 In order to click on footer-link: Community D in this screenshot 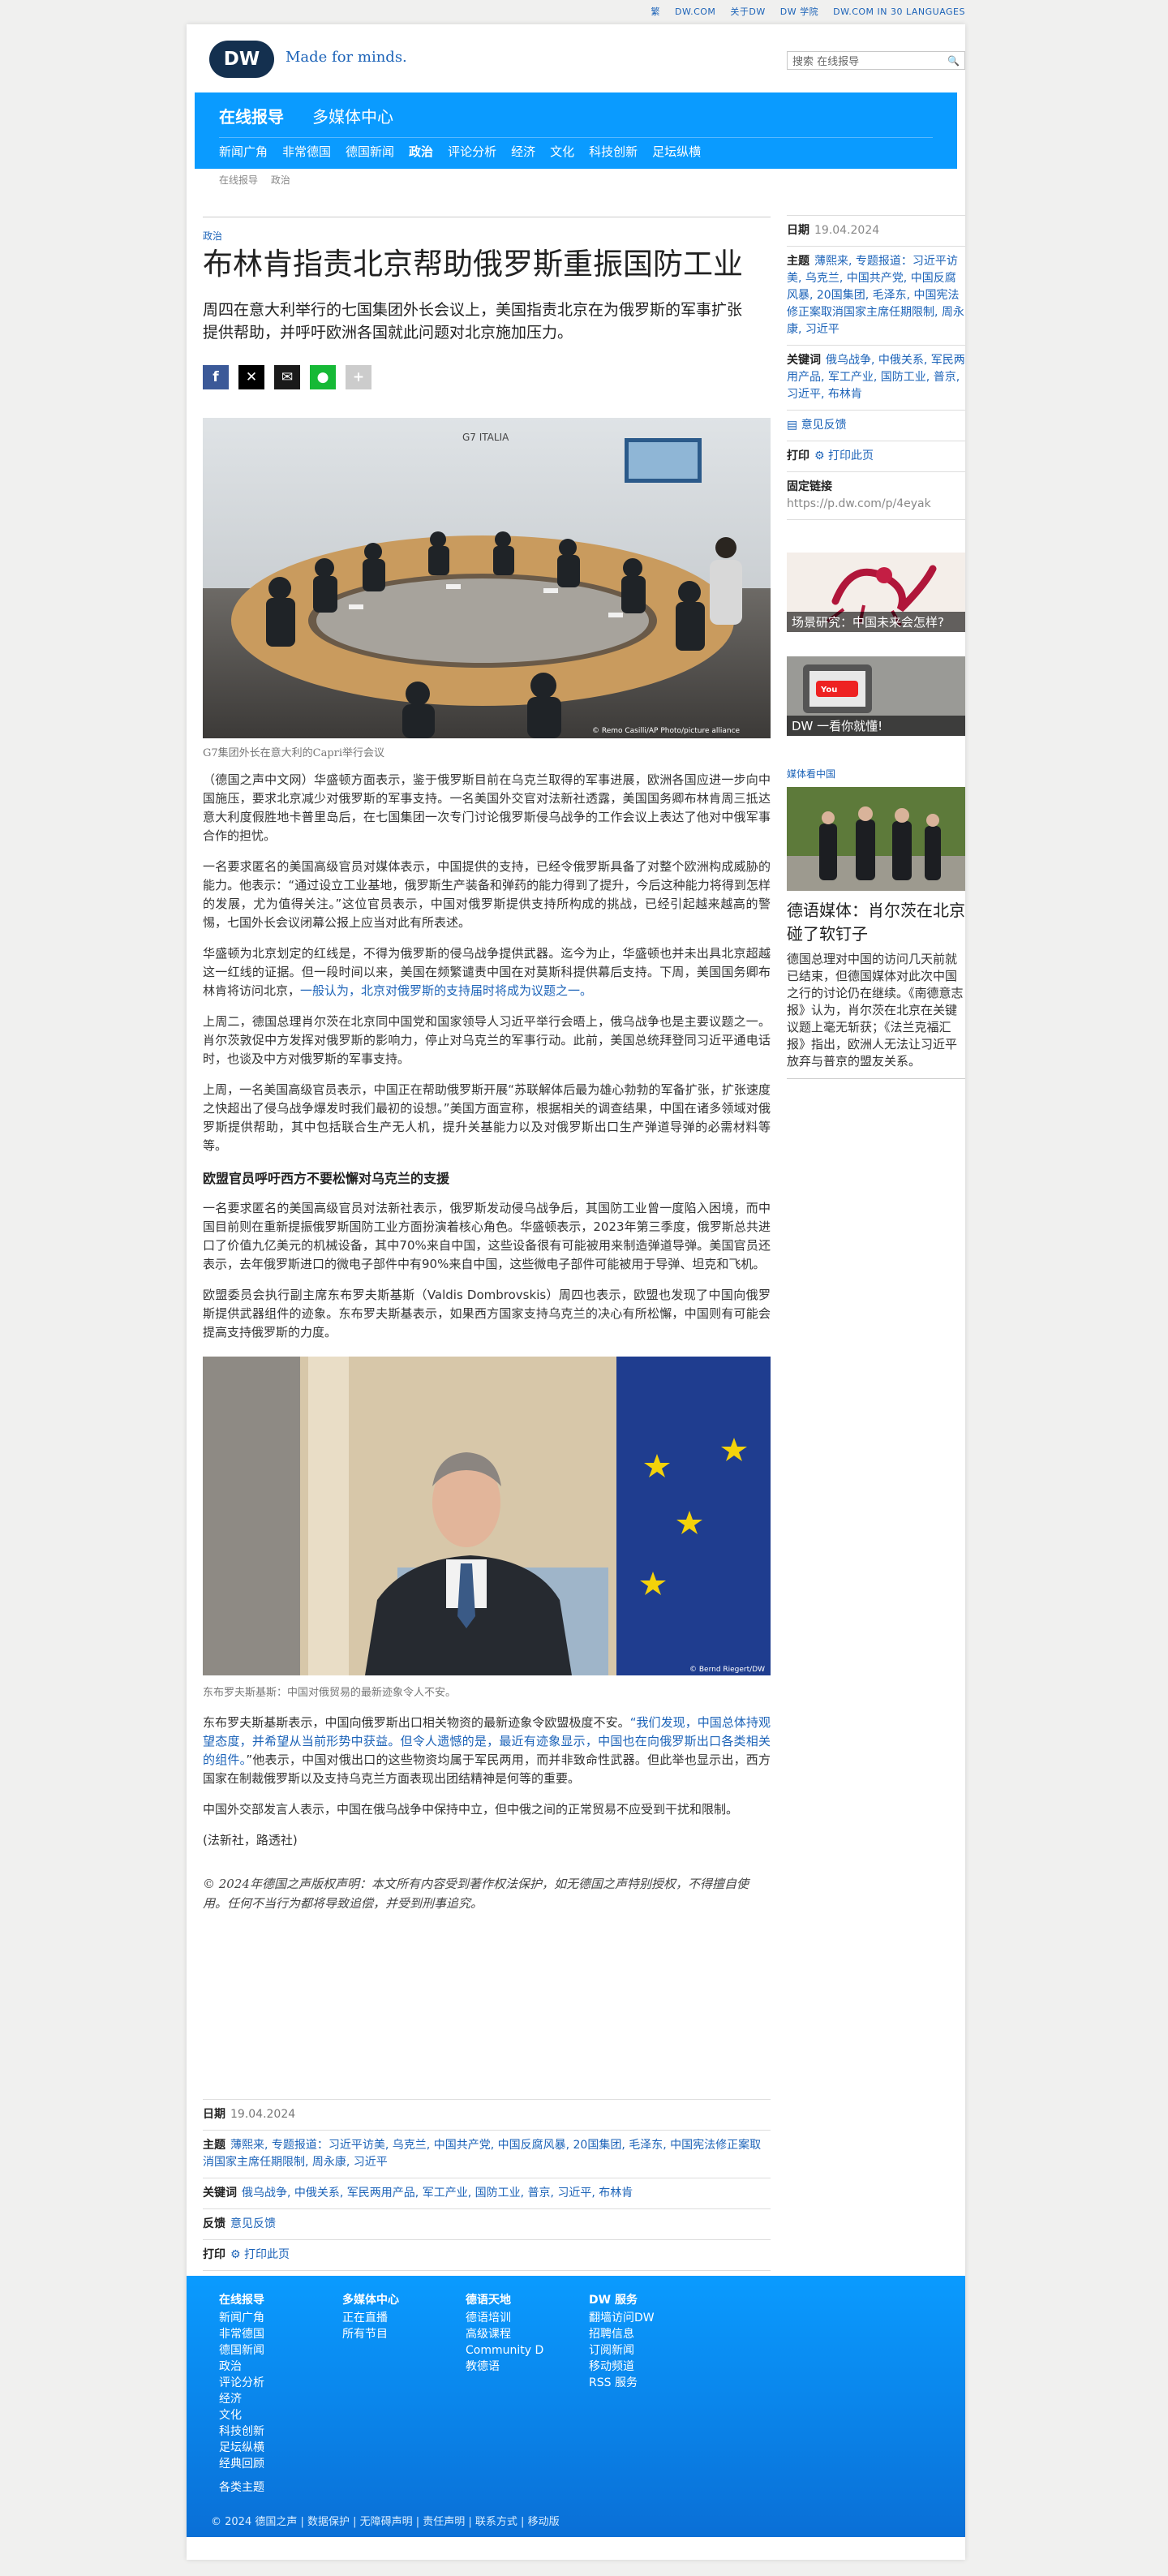, I will do `click(527, 2350)`.